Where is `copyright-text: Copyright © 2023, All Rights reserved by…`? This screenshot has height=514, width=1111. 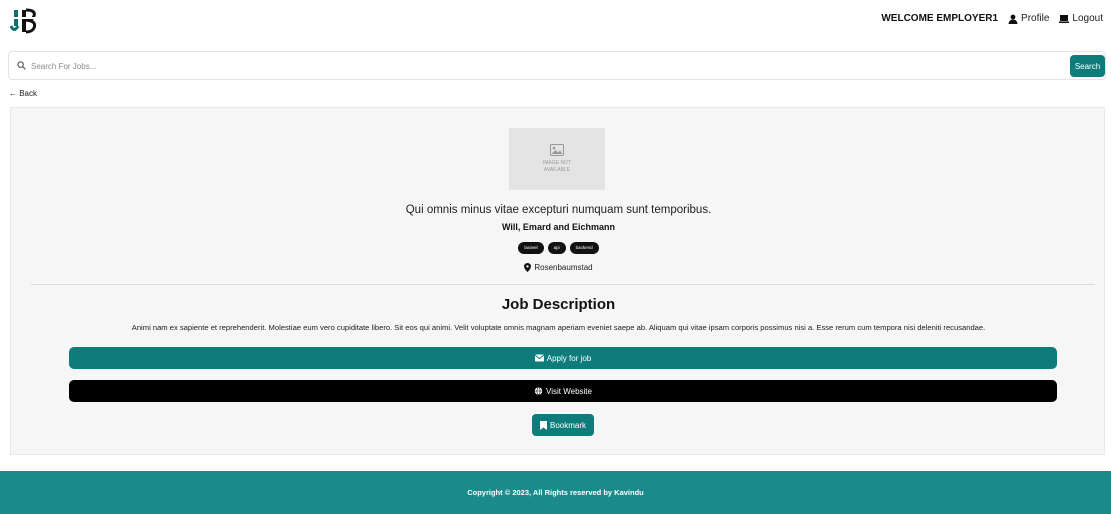
copyright-text: Copyright © 2023, All Rights reserved by… is located at coordinates (555, 492).